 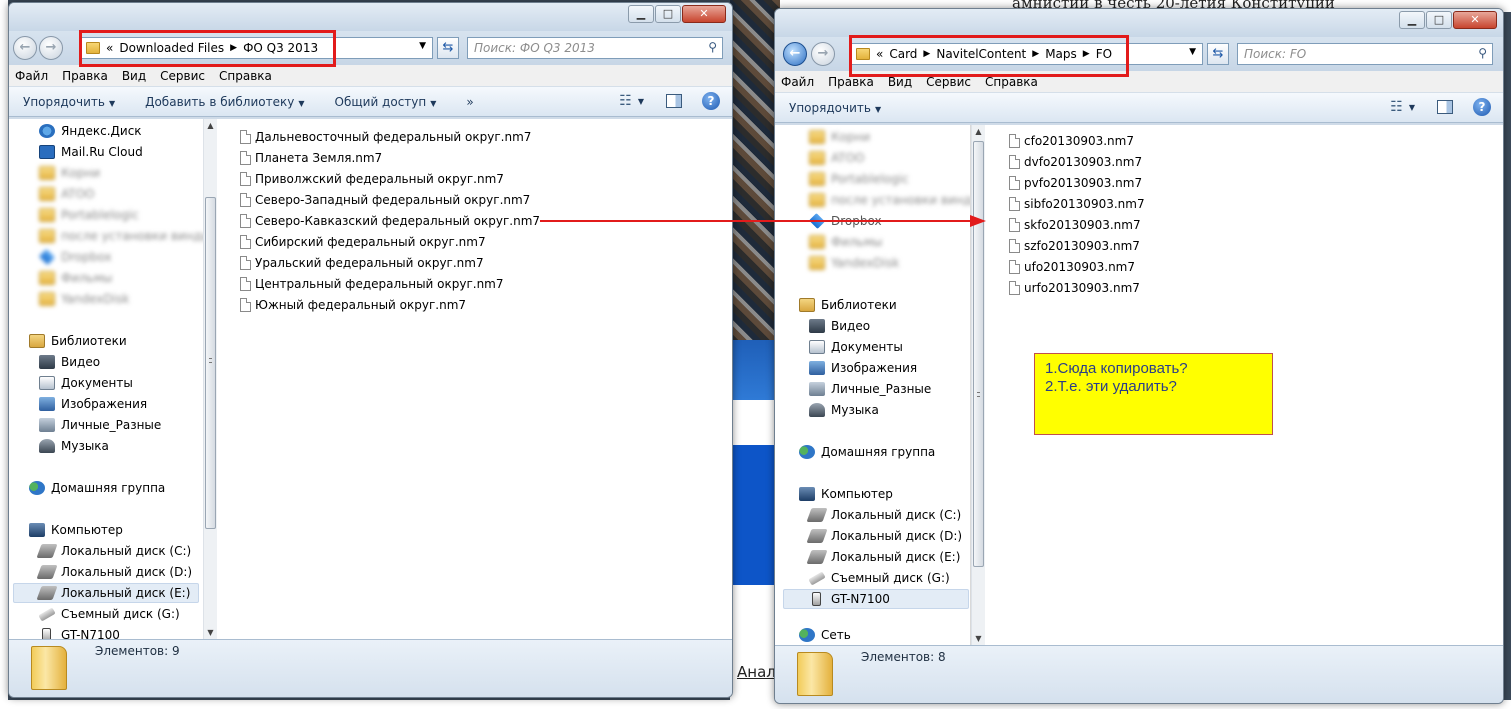 What do you see at coordinates (363, 242) in the screenshot?
I see `file-item: Сибирский федеральный округ.nm7` at bounding box center [363, 242].